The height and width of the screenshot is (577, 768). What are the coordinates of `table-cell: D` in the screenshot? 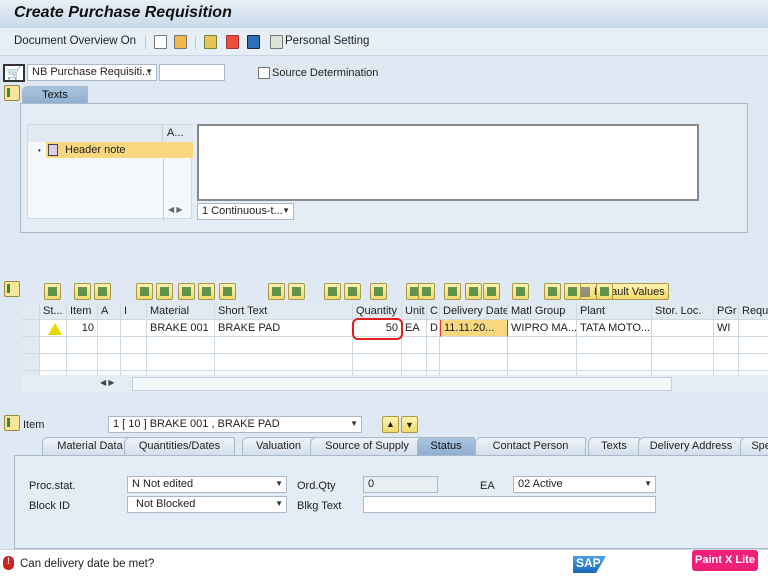 It's located at (433, 328).